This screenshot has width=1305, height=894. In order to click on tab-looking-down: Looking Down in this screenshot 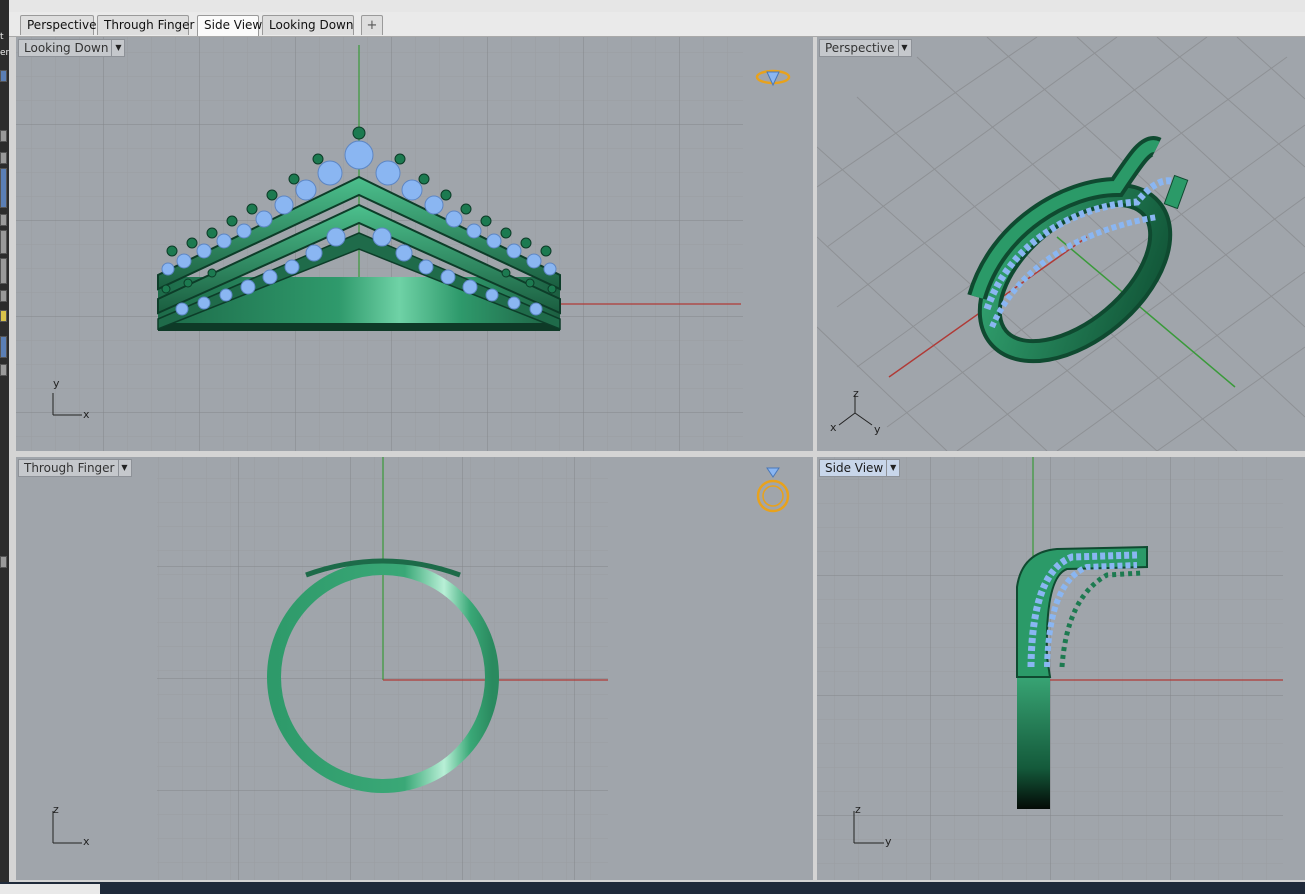, I will do `click(308, 25)`.